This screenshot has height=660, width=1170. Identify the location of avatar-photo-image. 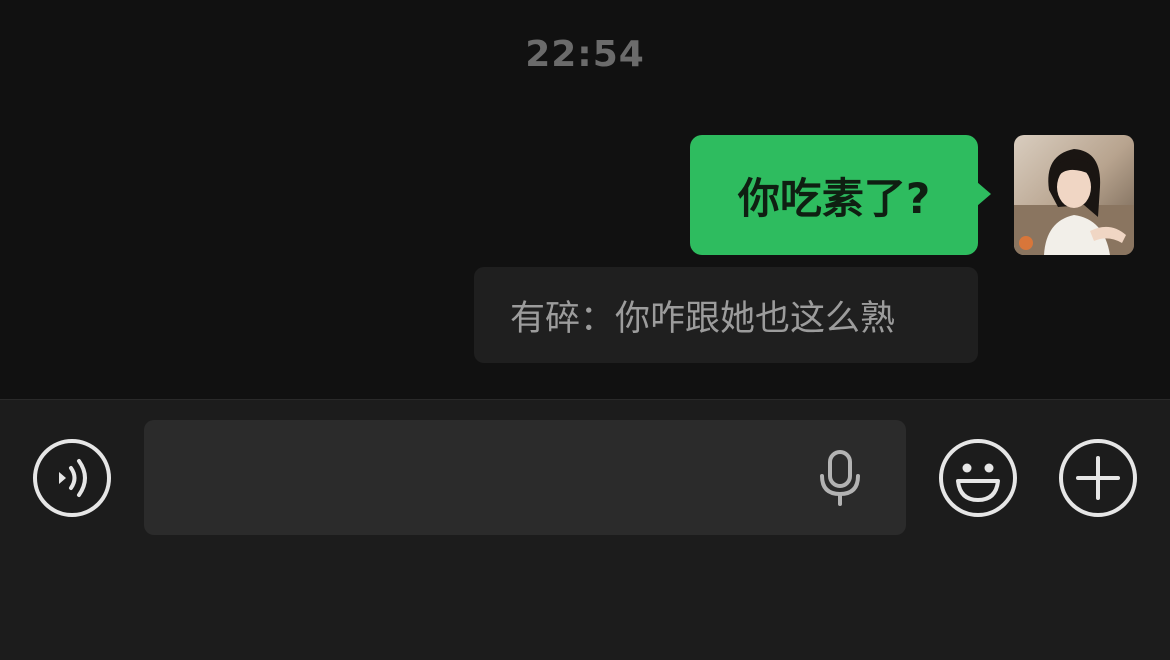
(1074, 195).